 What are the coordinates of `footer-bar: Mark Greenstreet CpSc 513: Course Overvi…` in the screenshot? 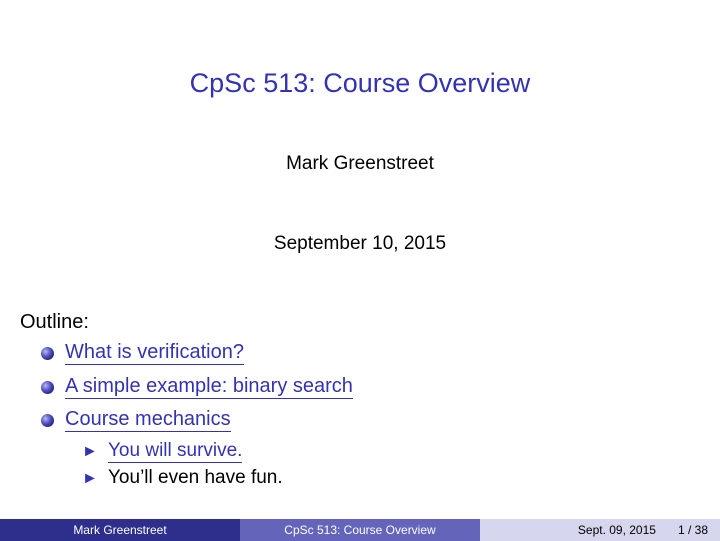 It's located at (360, 530).